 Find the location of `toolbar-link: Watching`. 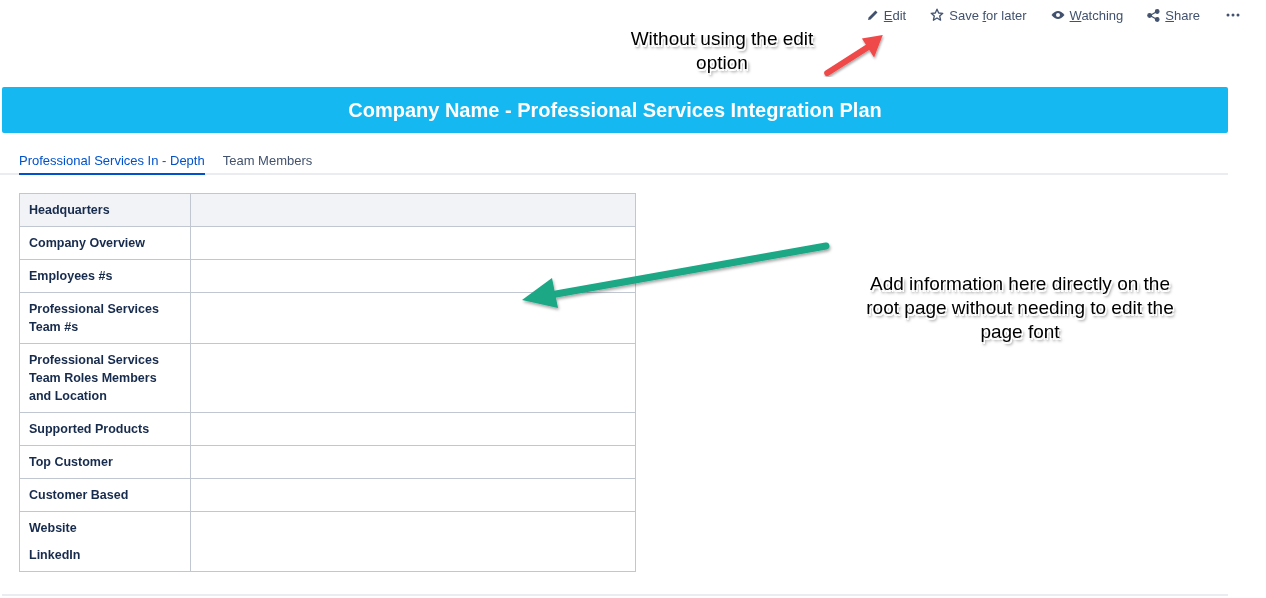

toolbar-link: Watching is located at coordinates (1087, 15).